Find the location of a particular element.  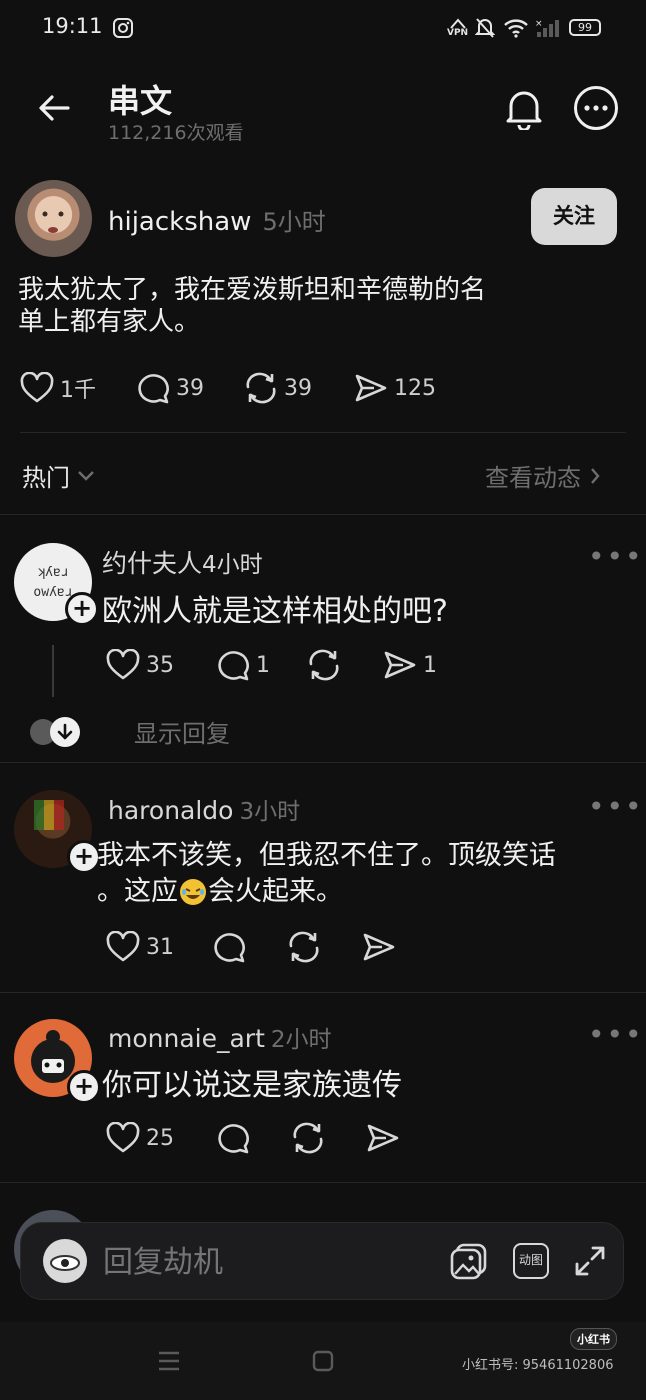

home-square-icon is located at coordinates (323, 1361).